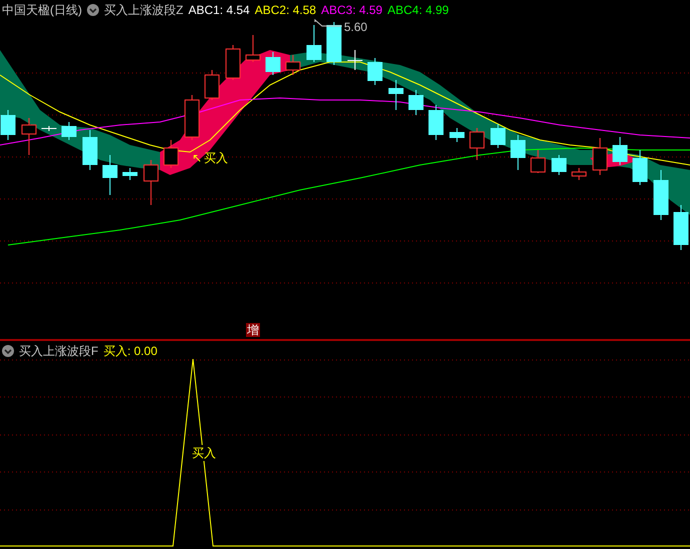  Describe the element at coordinates (219, 10) in the screenshot. I see `indicator-value: ABC1: 4.54` at that location.